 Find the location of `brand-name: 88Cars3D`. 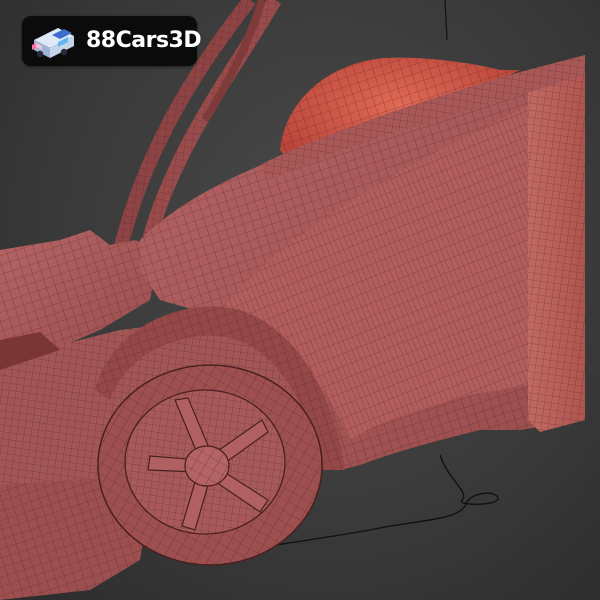

brand-name: 88Cars3D is located at coordinates (144, 40).